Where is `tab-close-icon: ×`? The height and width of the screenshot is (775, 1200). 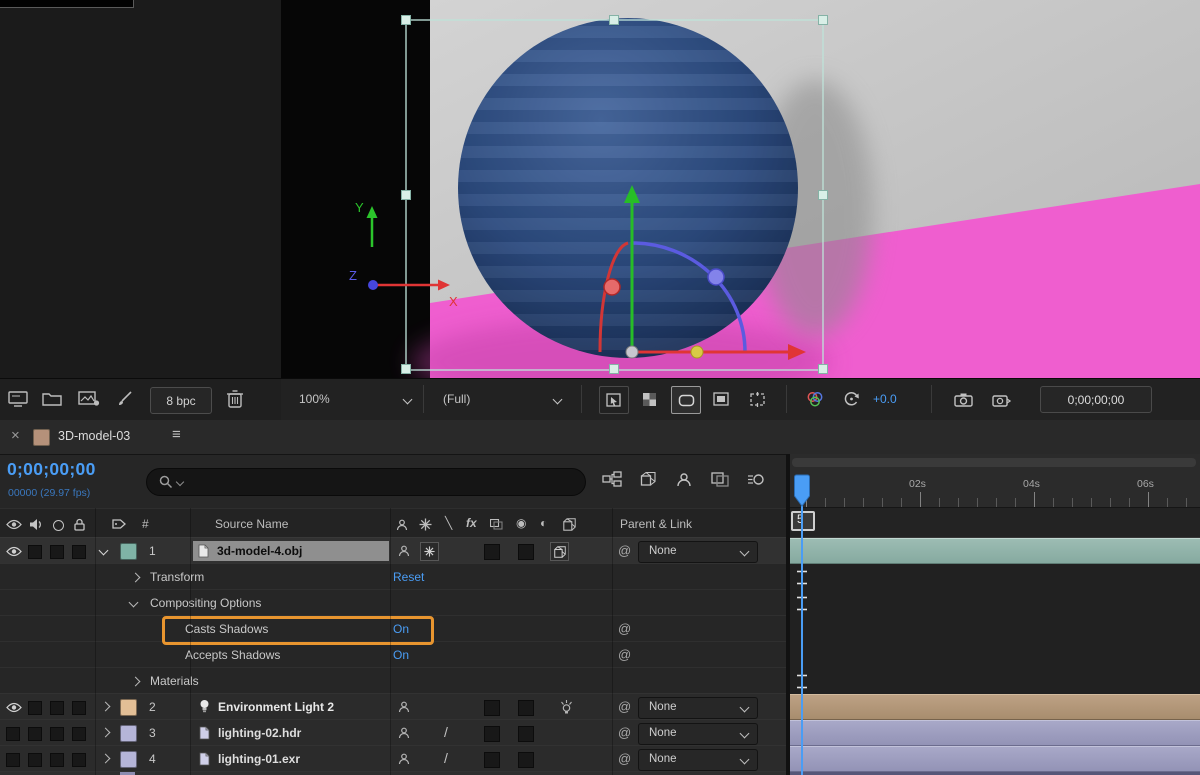
tab-close-icon: × is located at coordinates (15, 435).